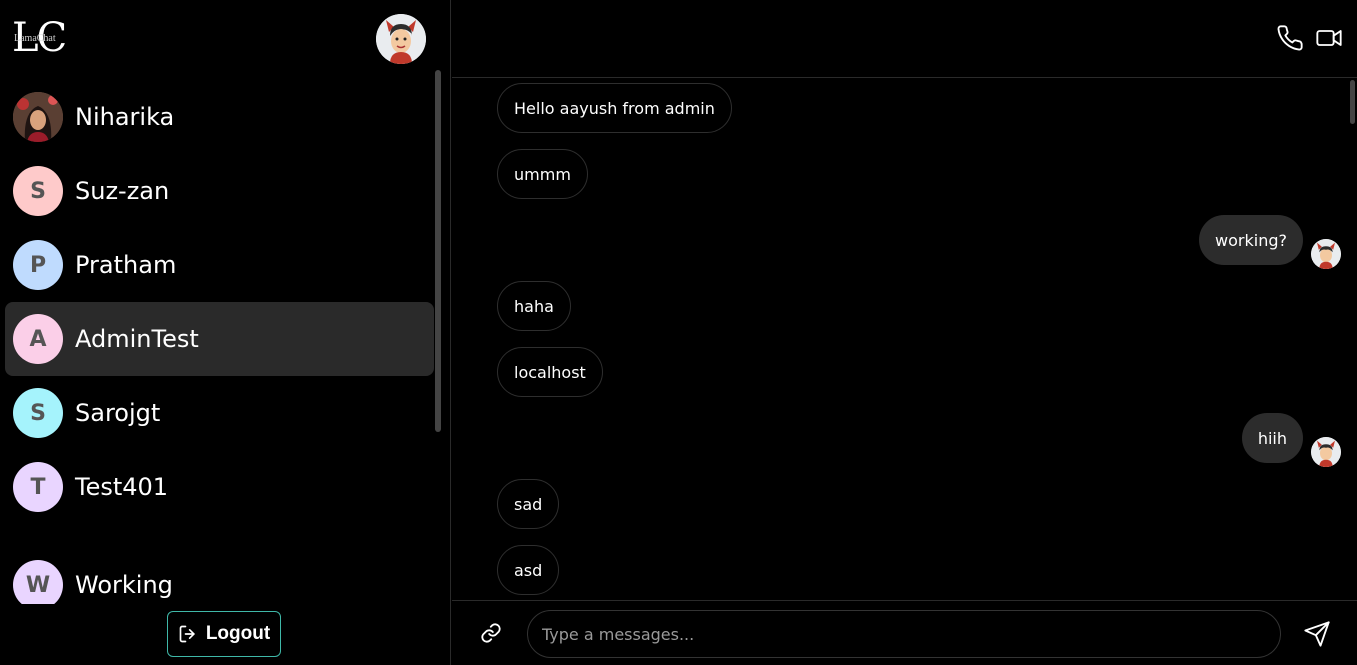 This screenshot has width=1357, height=665. What do you see at coordinates (125, 117) in the screenshot?
I see `contact-name: Niharika` at bounding box center [125, 117].